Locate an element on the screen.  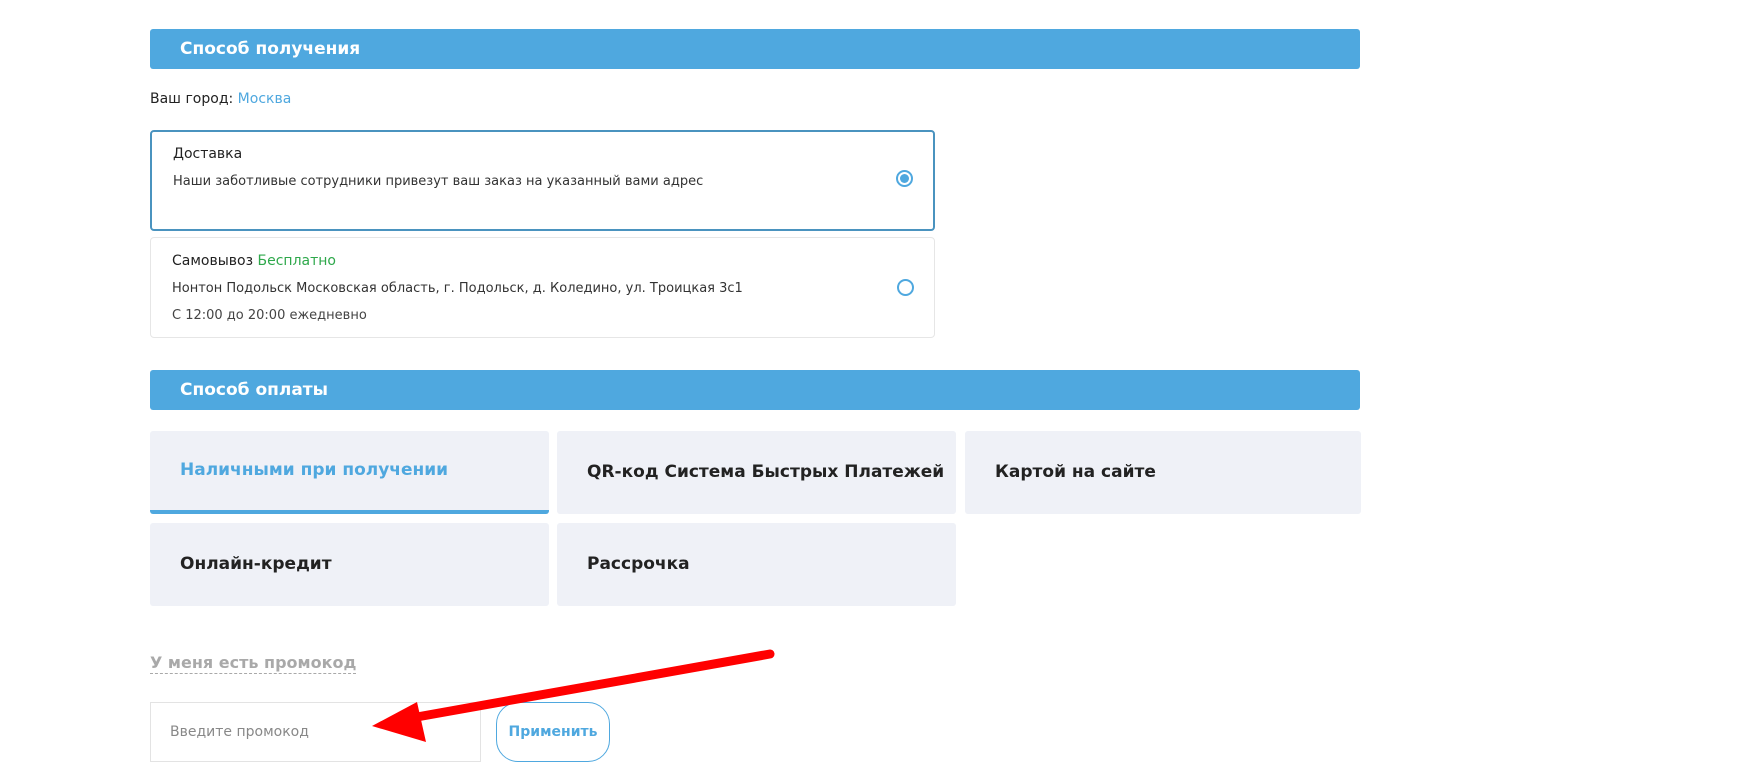
pickup-title: Самовывоз is located at coordinates (213, 261).